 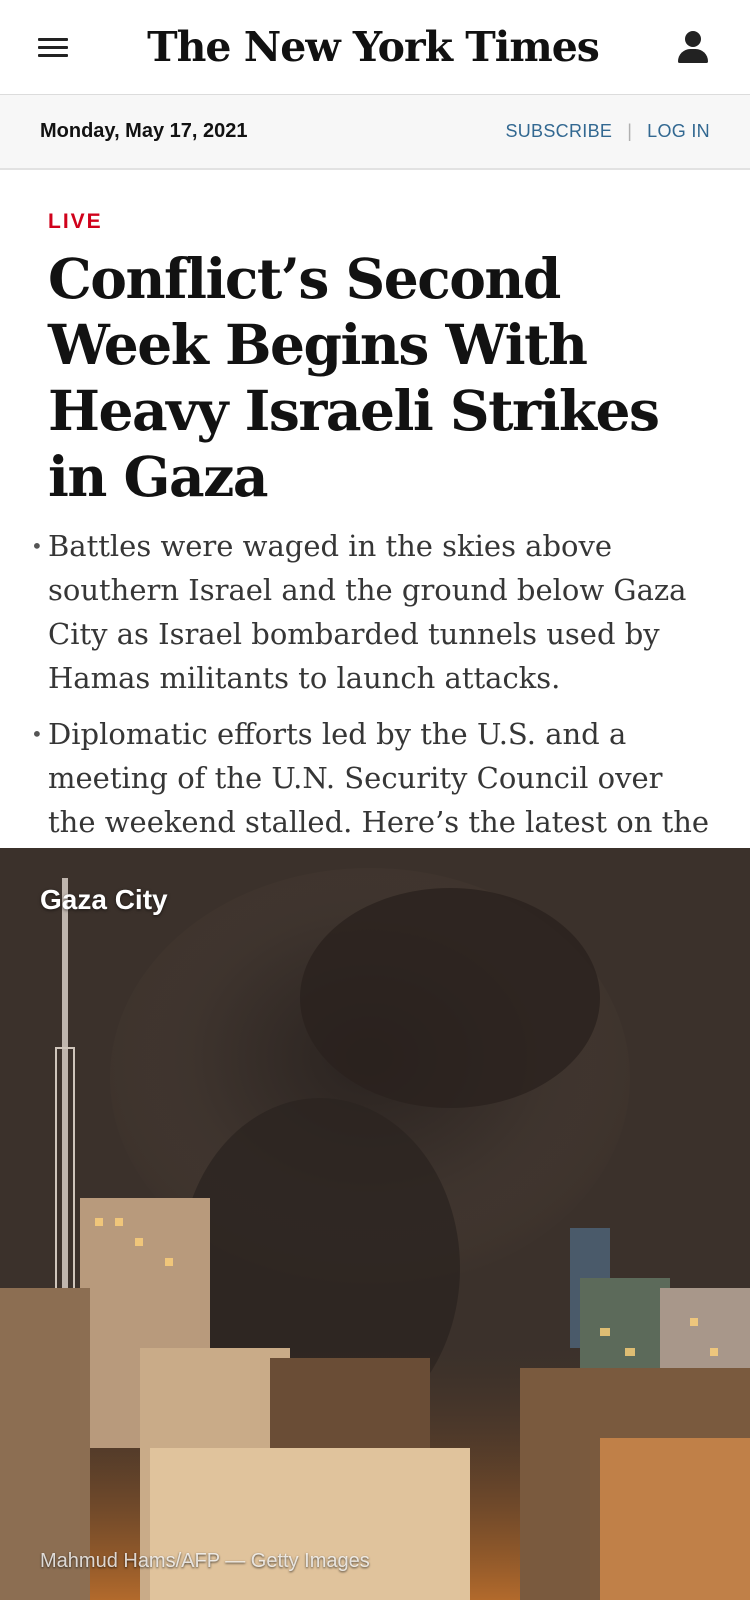 I want to click on account-icon, so click(x=693, y=47).